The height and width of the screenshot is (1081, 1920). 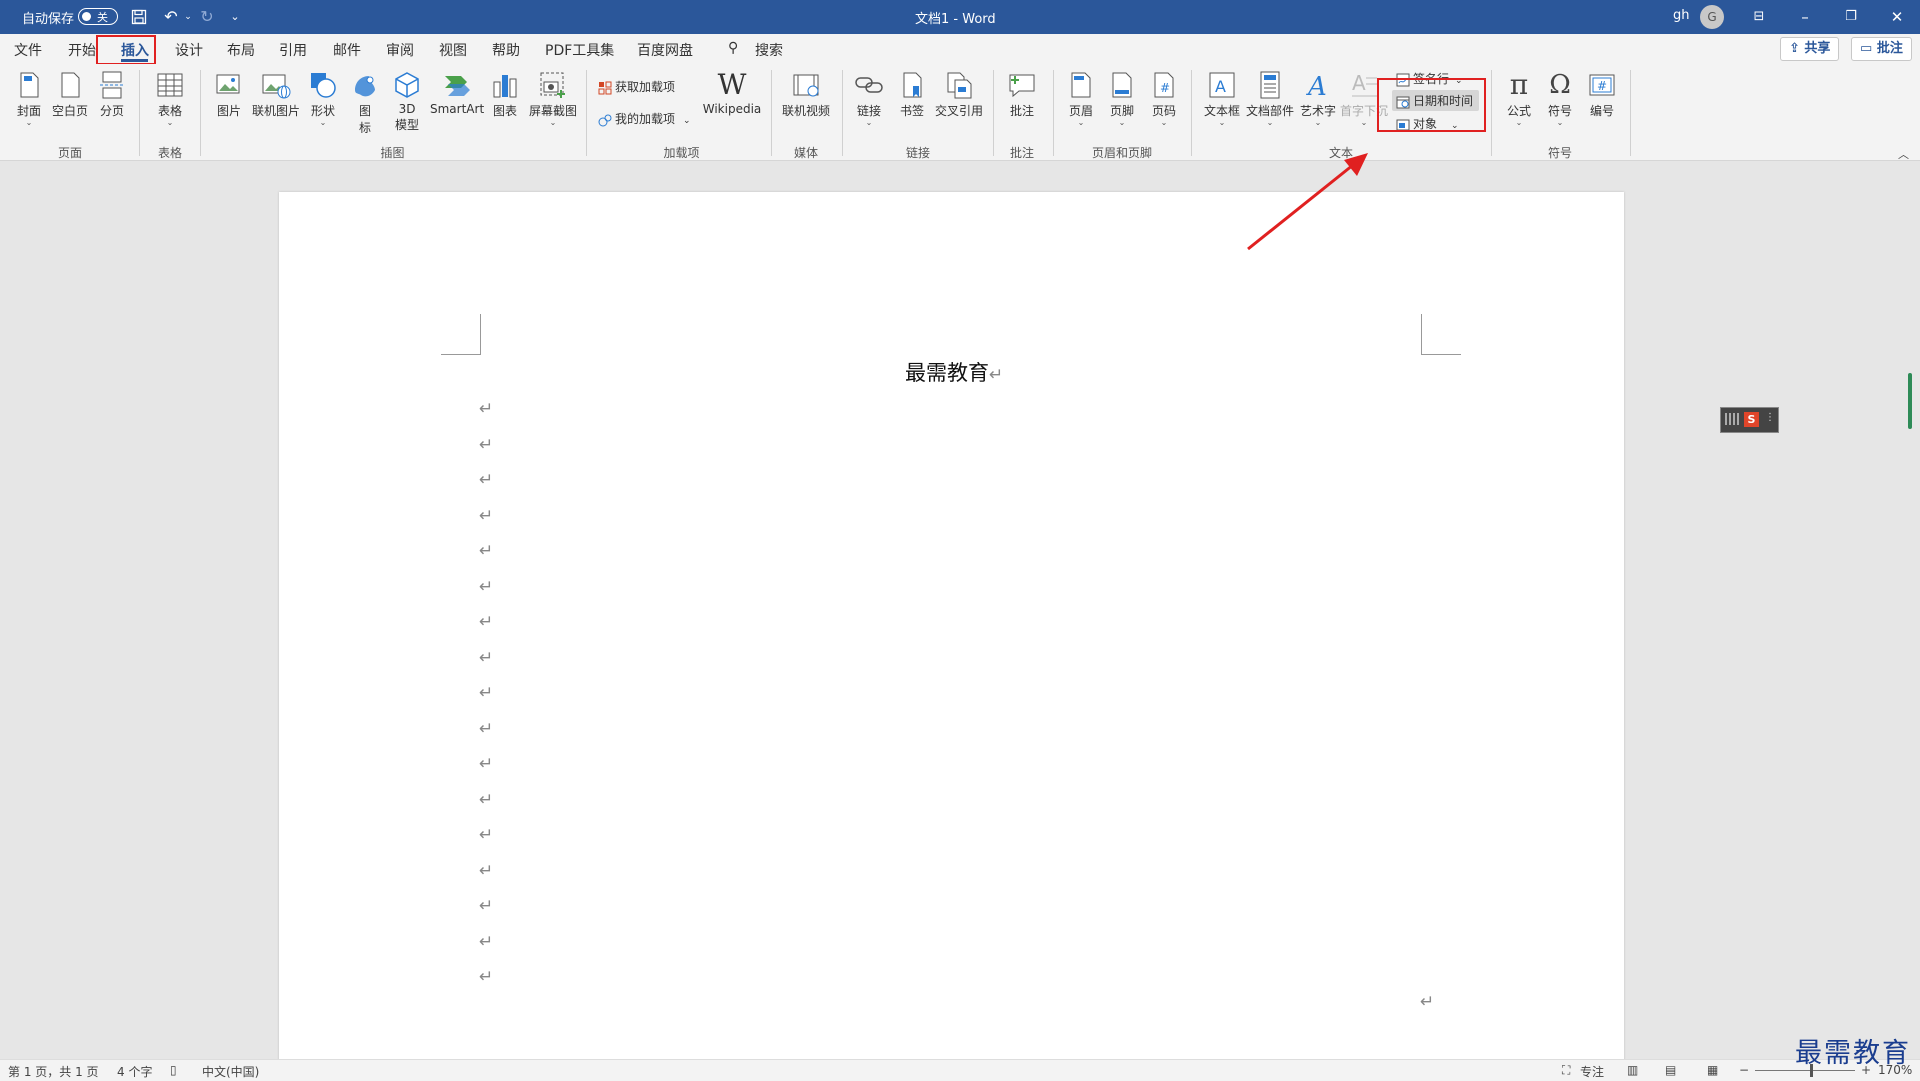 I want to click on tab-layout: 布局, so click(x=241, y=50).